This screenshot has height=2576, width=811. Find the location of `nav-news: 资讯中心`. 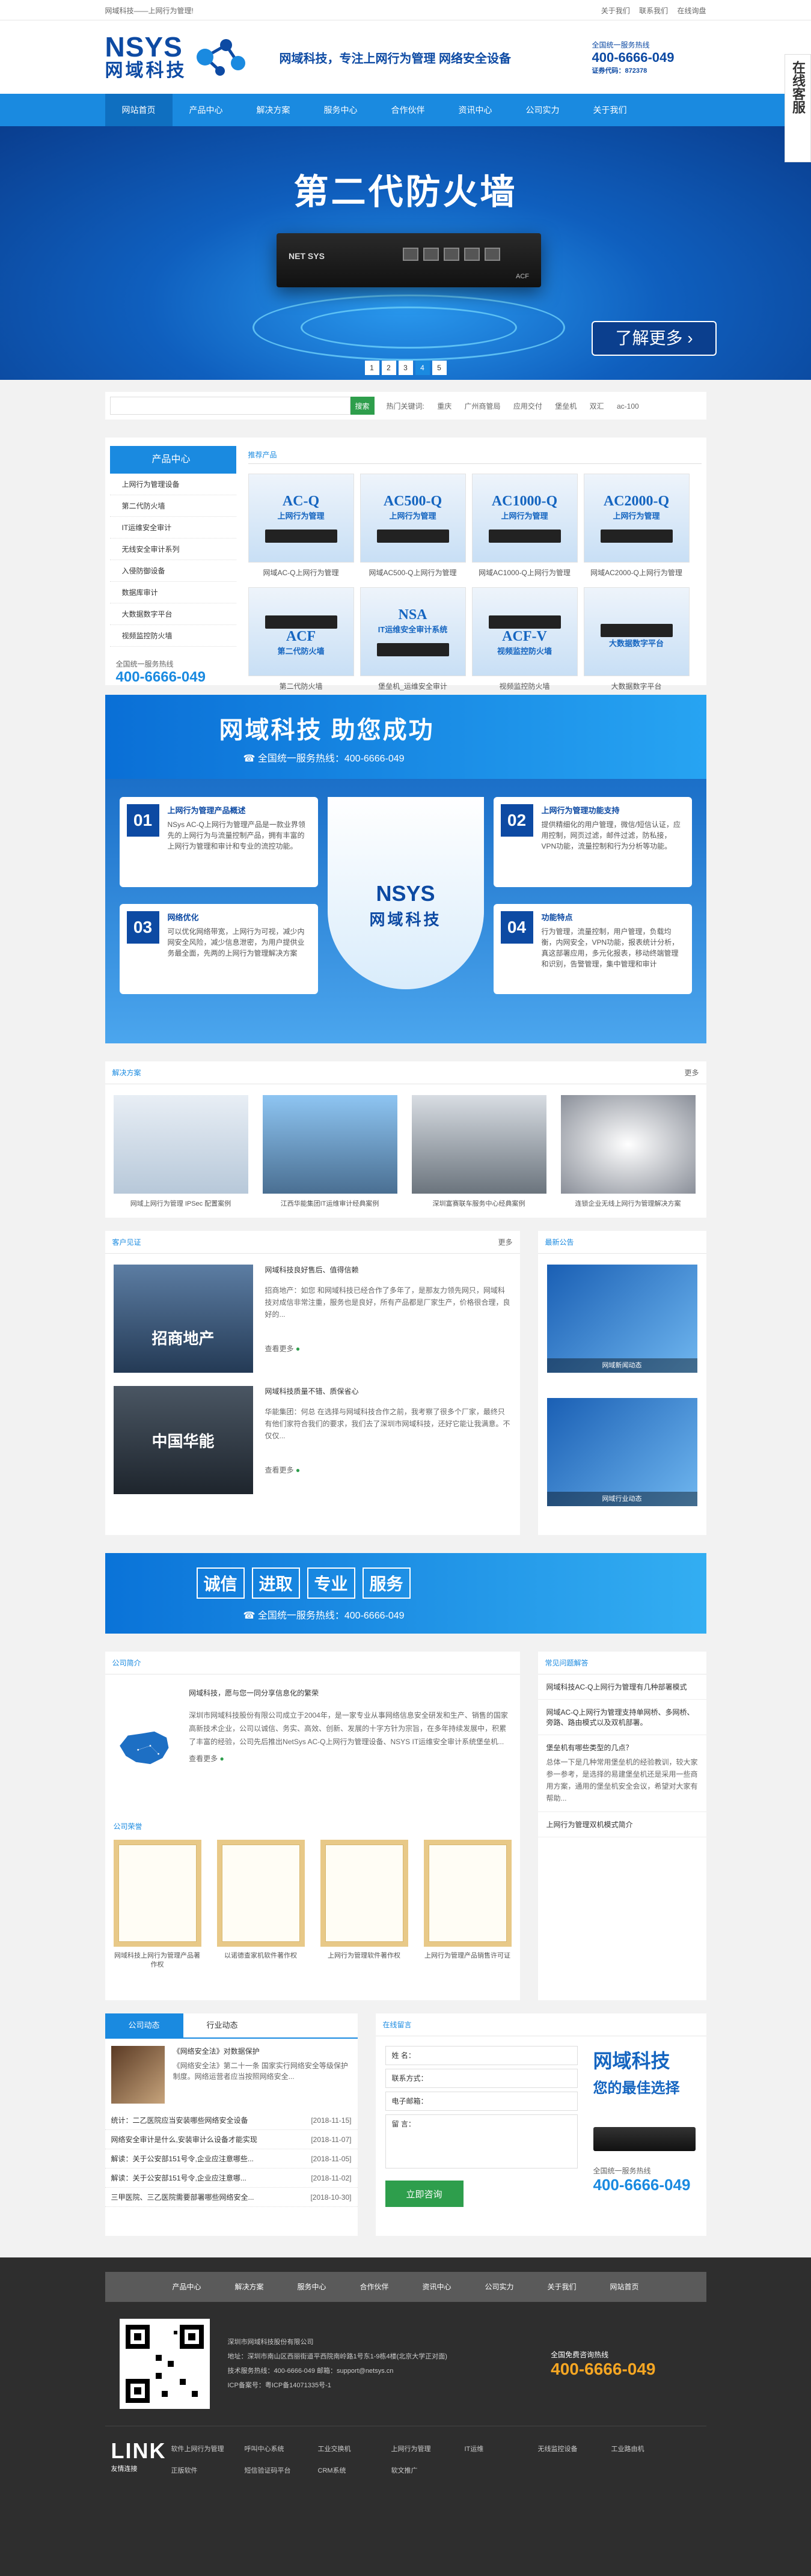

nav-news: 资讯中心 is located at coordinates (476, 110).